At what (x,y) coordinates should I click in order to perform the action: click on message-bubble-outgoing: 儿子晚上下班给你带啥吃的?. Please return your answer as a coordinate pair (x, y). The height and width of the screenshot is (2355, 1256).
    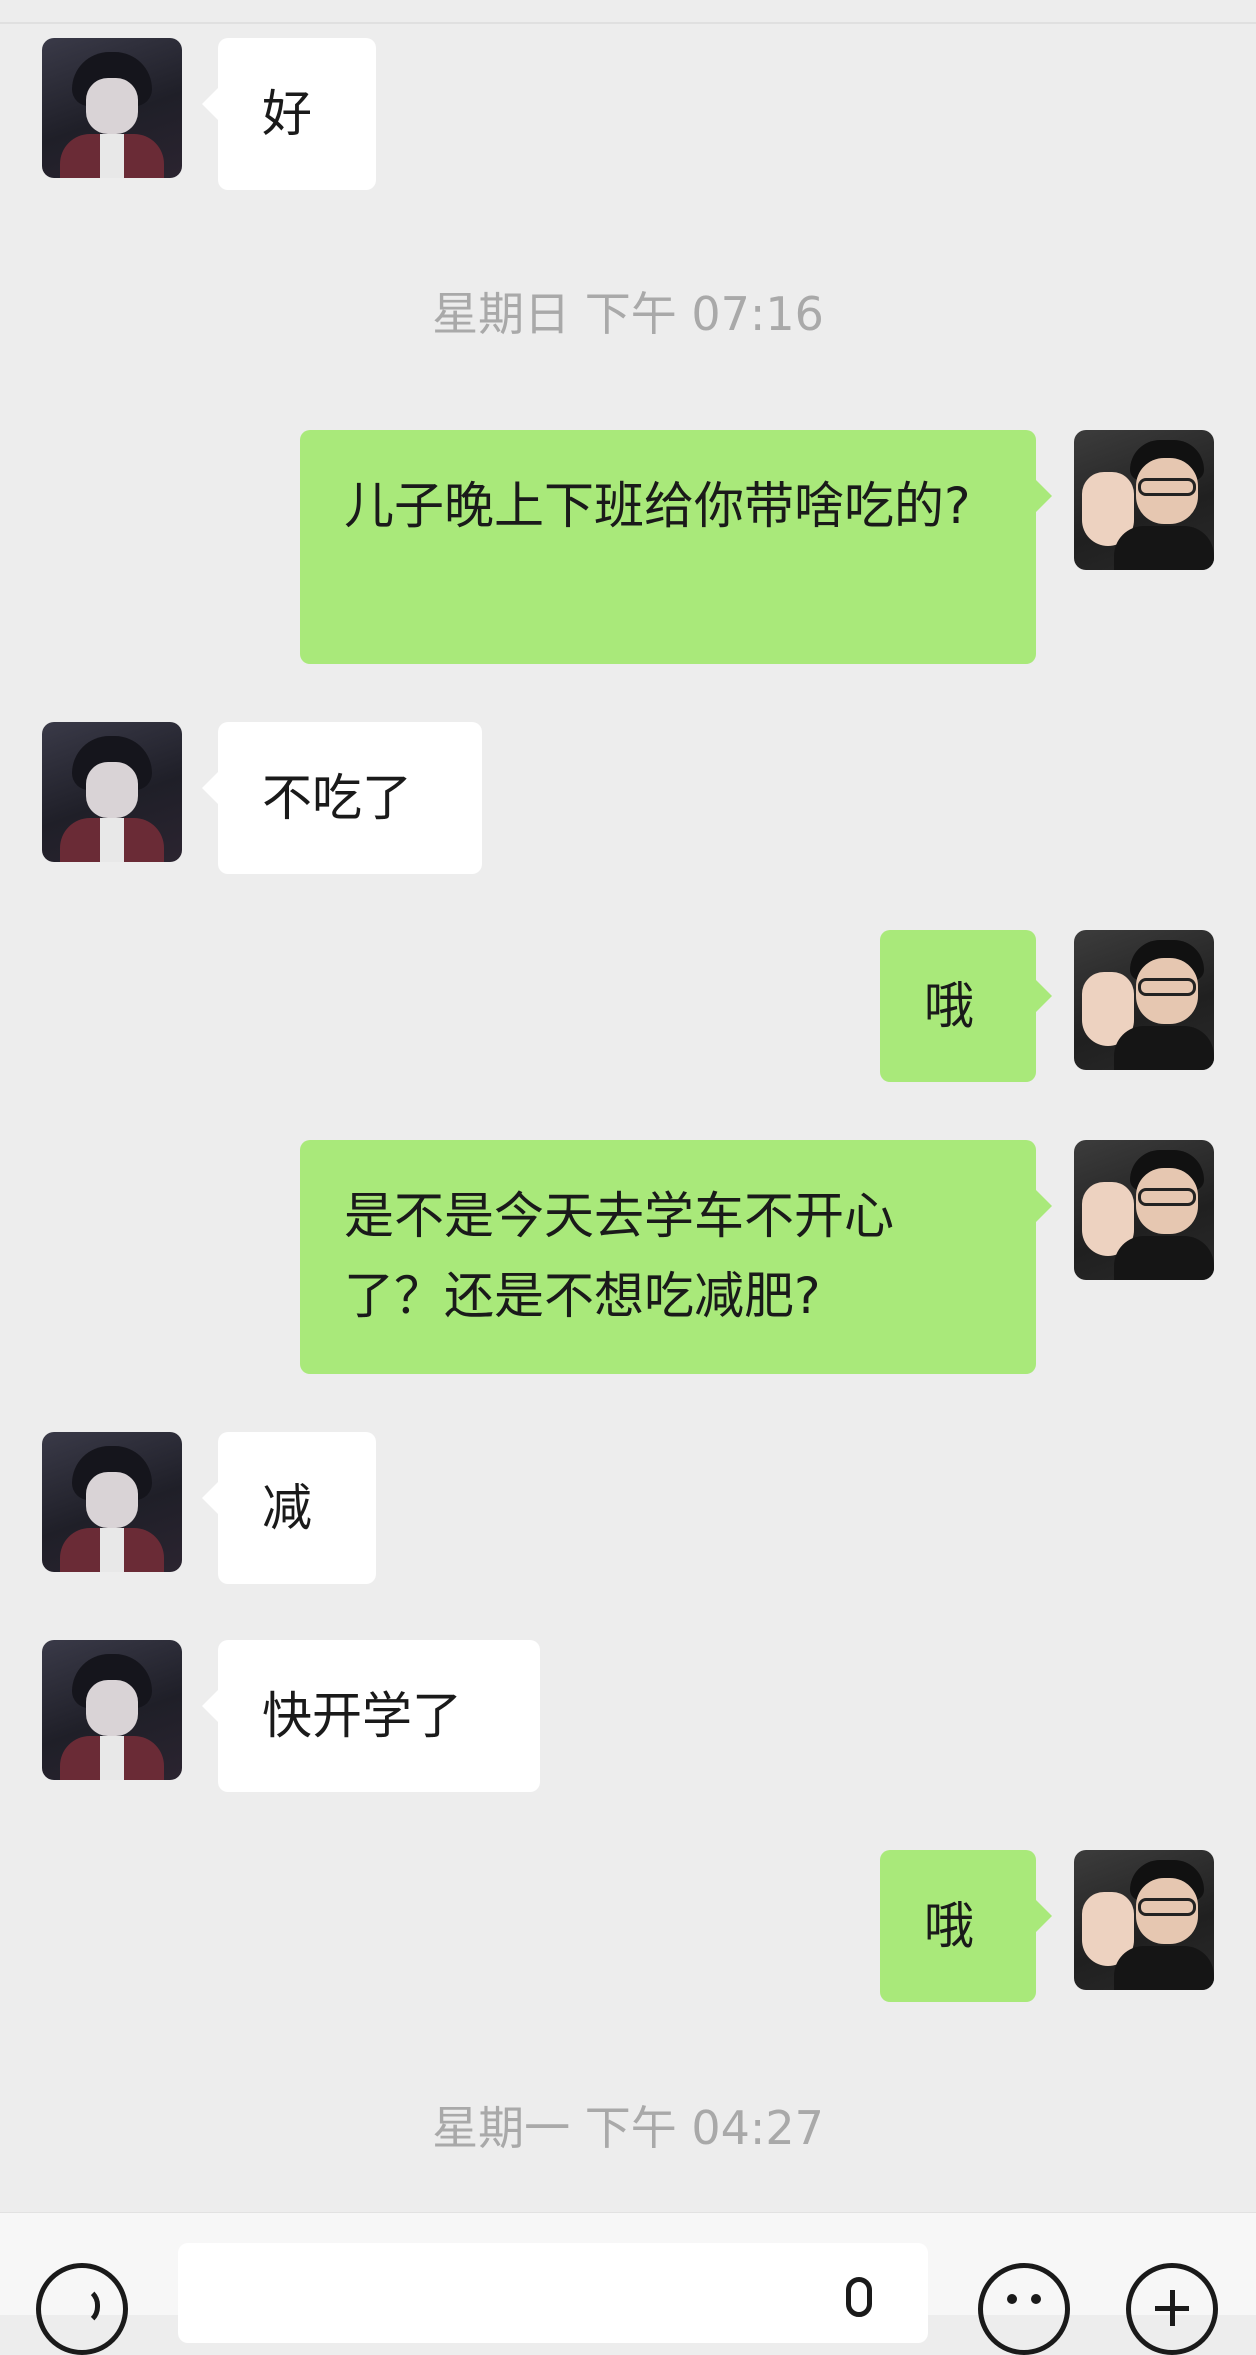
    Looking at the image, I should click on (676, 547).